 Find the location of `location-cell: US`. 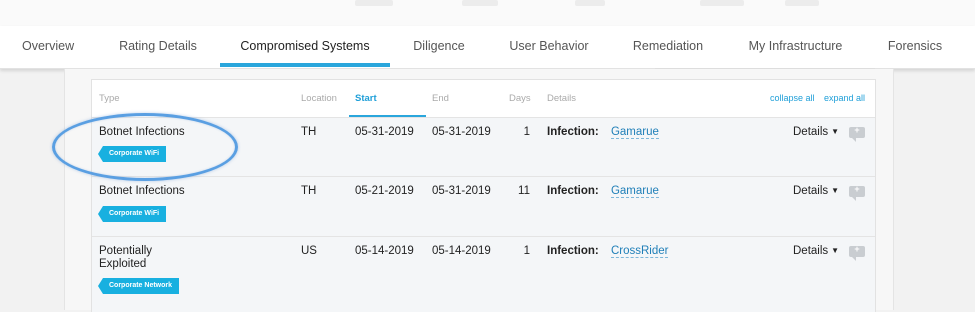

location-cell: US is located at coordinates (309, 251).